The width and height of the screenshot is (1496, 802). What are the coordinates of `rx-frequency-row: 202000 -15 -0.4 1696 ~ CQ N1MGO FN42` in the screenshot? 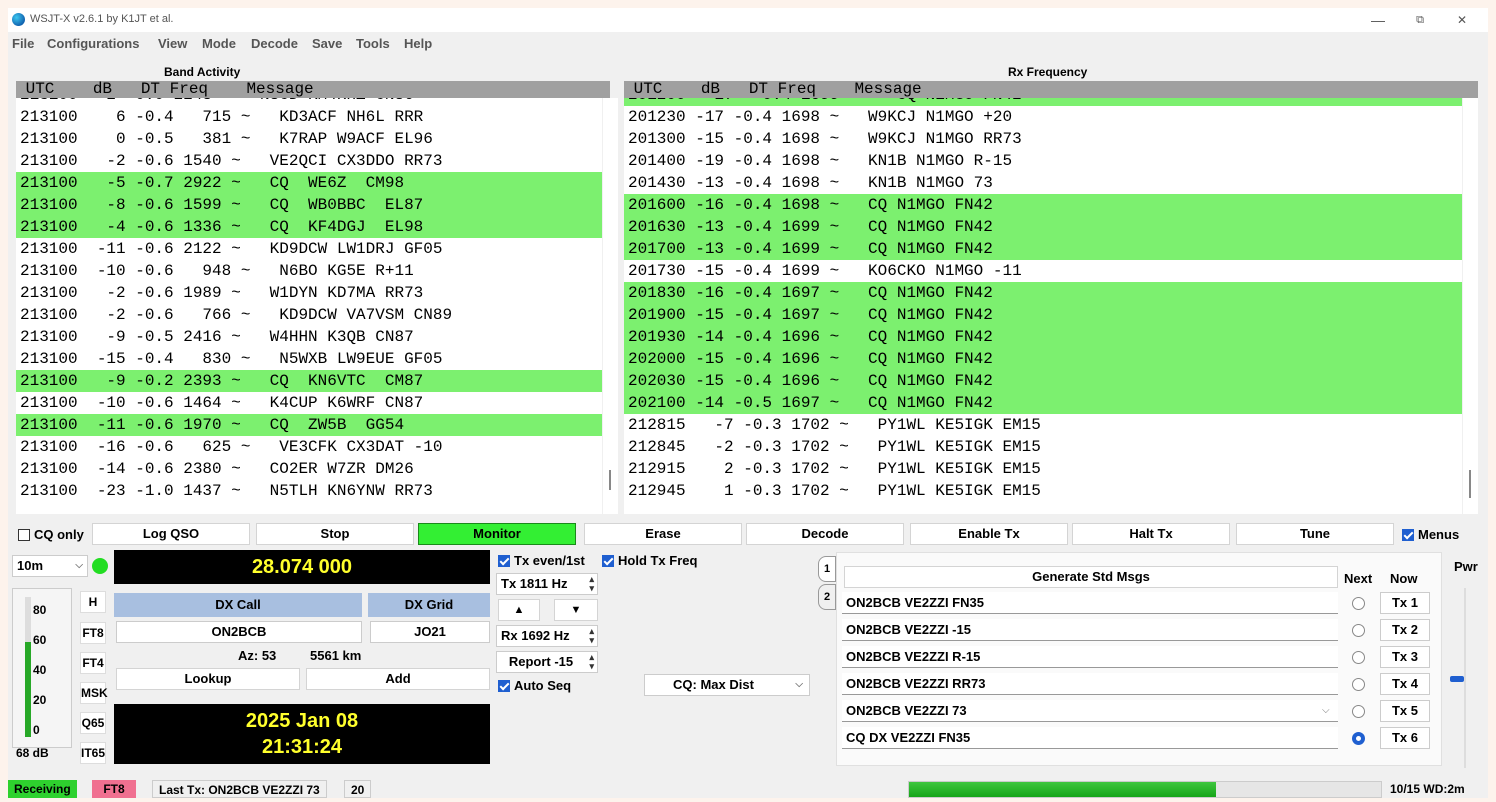 It's located at (1051, 359).